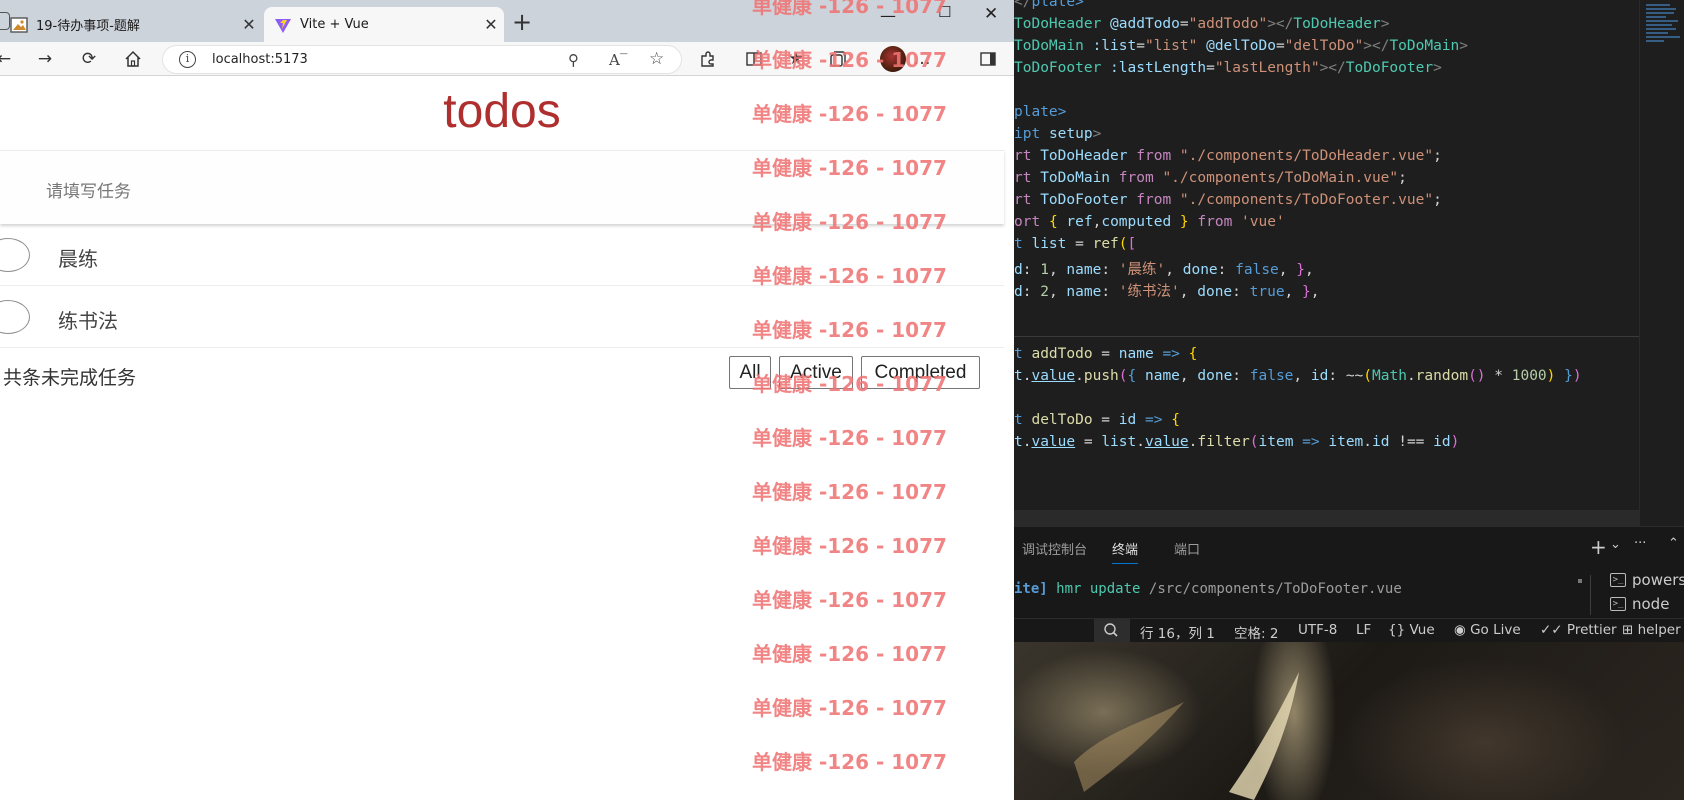 The image size is (1684, 800). I want to click on code-token: done, so click(1215, 292).